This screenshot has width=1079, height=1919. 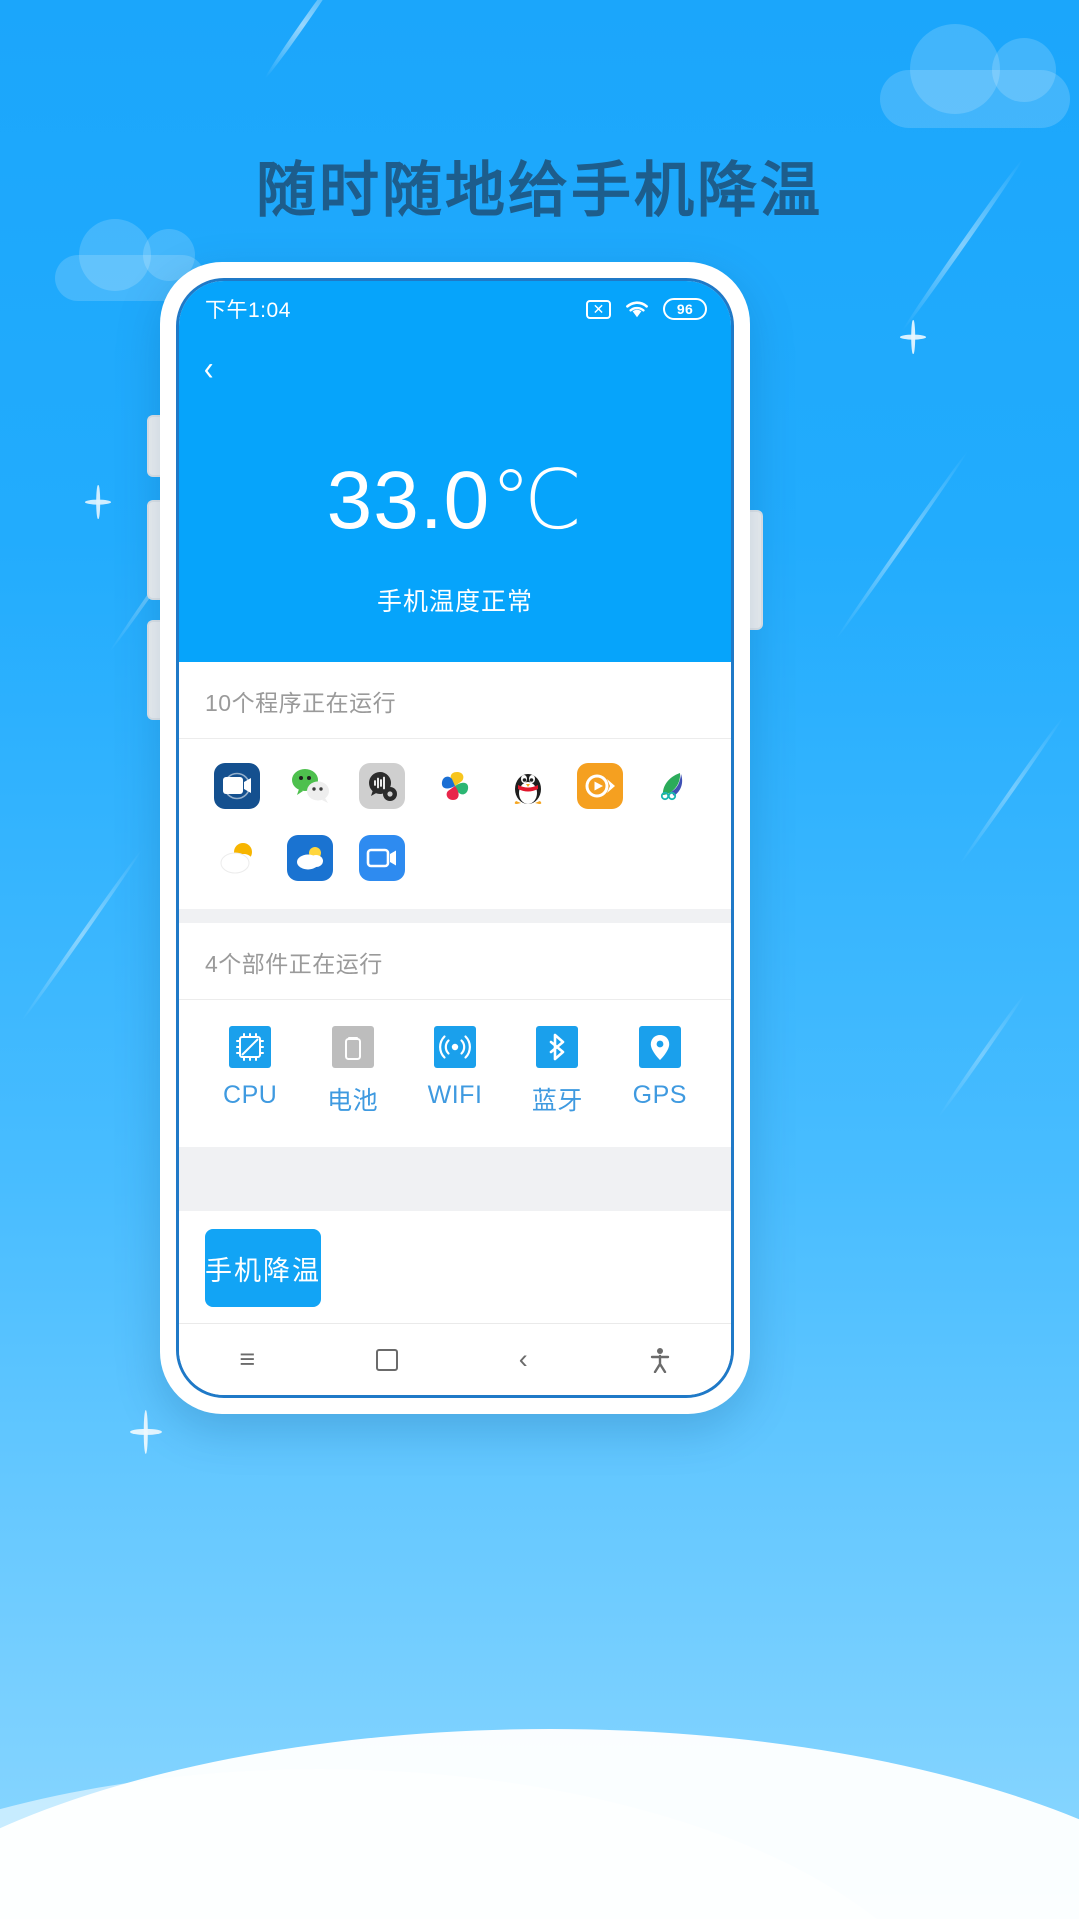 I want to click on section-divider, so click(x=455, y=916).